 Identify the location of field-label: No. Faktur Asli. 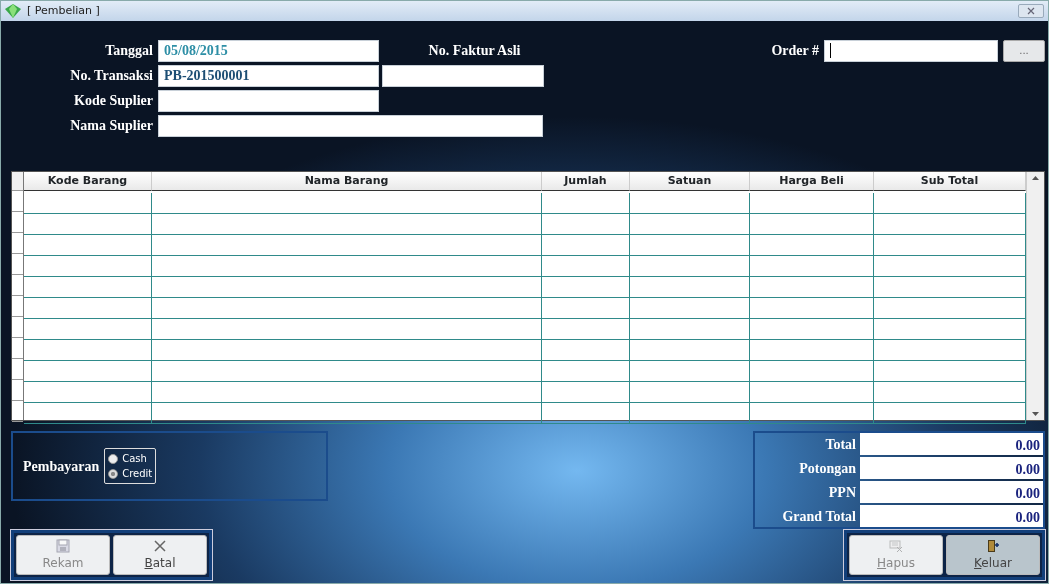
(474, 51).